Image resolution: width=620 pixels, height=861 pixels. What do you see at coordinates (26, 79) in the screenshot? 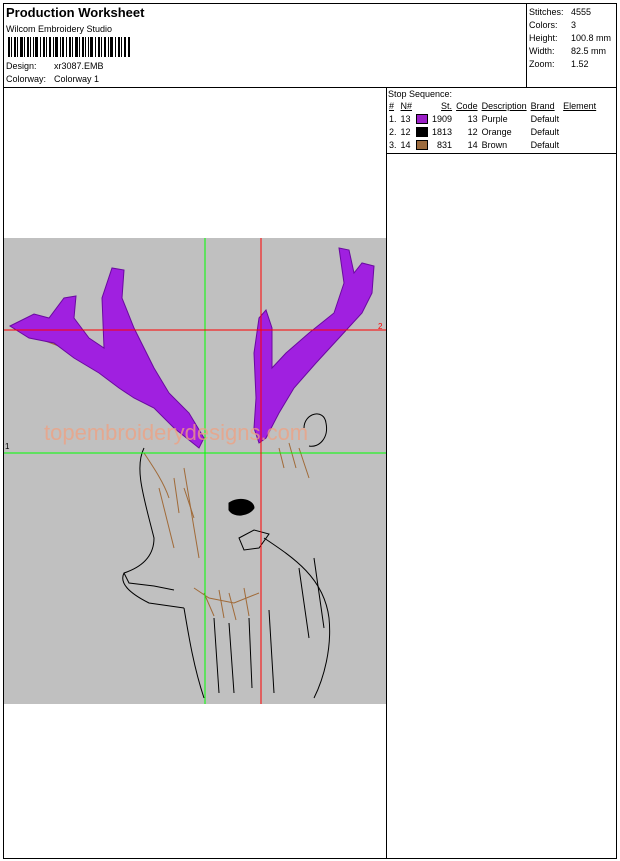
I see `colorway-label: Colorway:` at bounding box center [26, 79].